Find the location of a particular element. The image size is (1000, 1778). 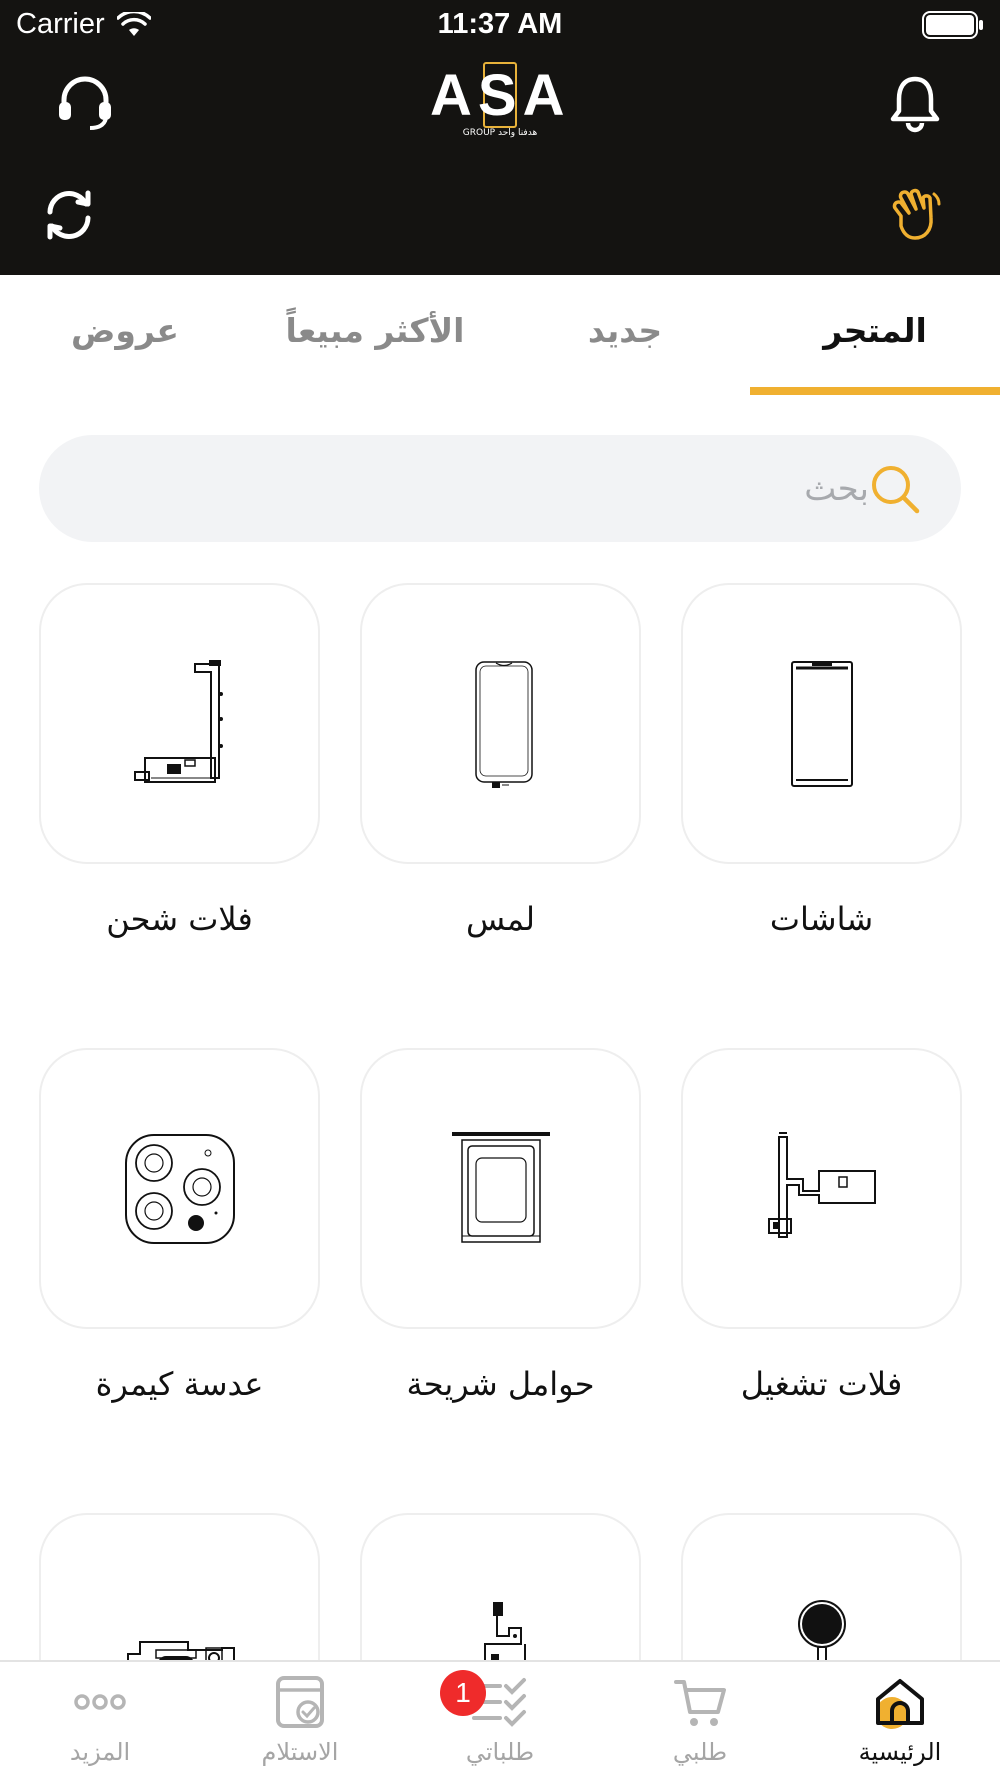

category-sim-tray: حوامل شريحة is located at coordinates (500, 1225).